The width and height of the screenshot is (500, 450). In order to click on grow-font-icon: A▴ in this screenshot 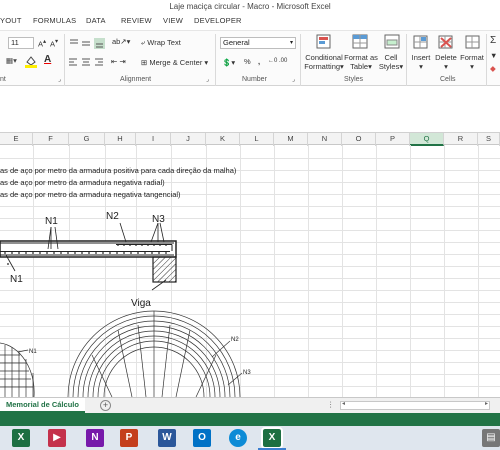, I will do `click(42, 43)`.